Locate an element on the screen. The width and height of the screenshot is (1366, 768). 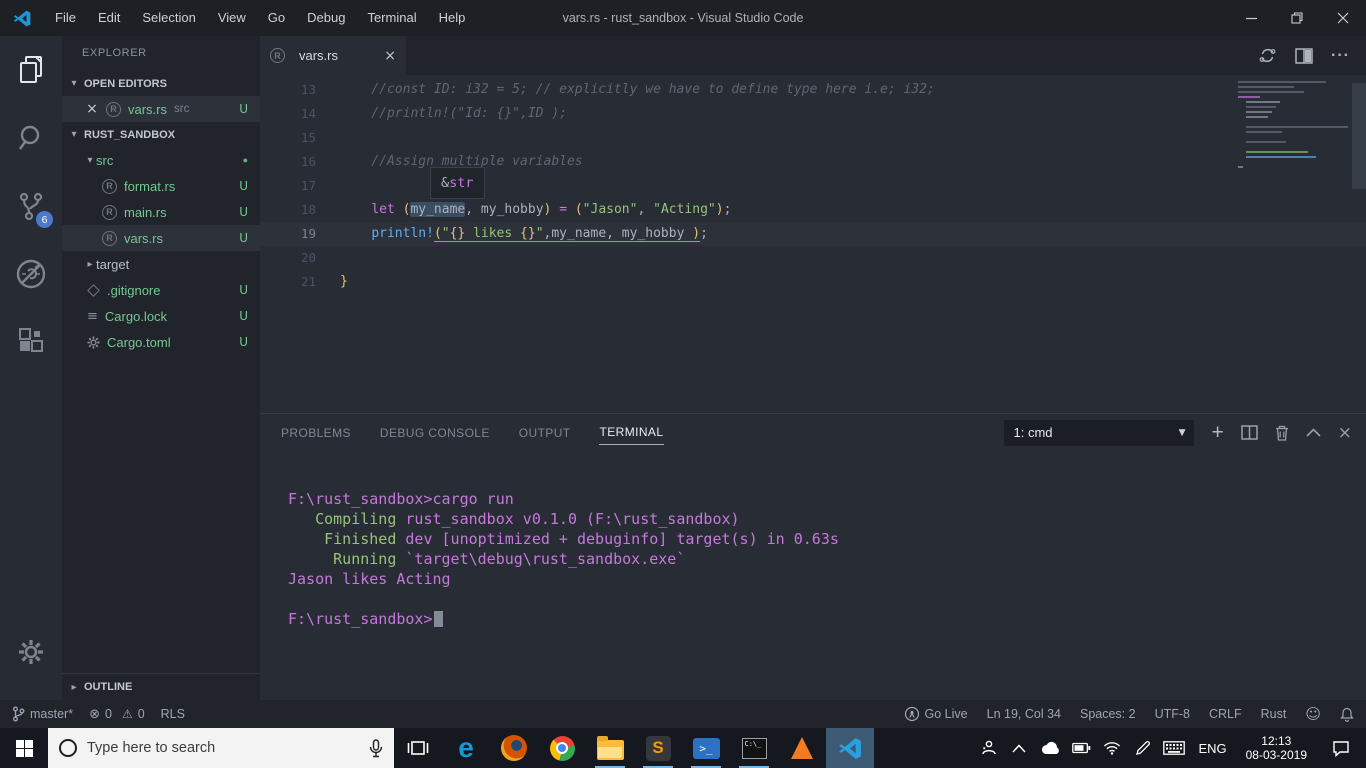
explorer-icon is located at coordinates (31, 70).